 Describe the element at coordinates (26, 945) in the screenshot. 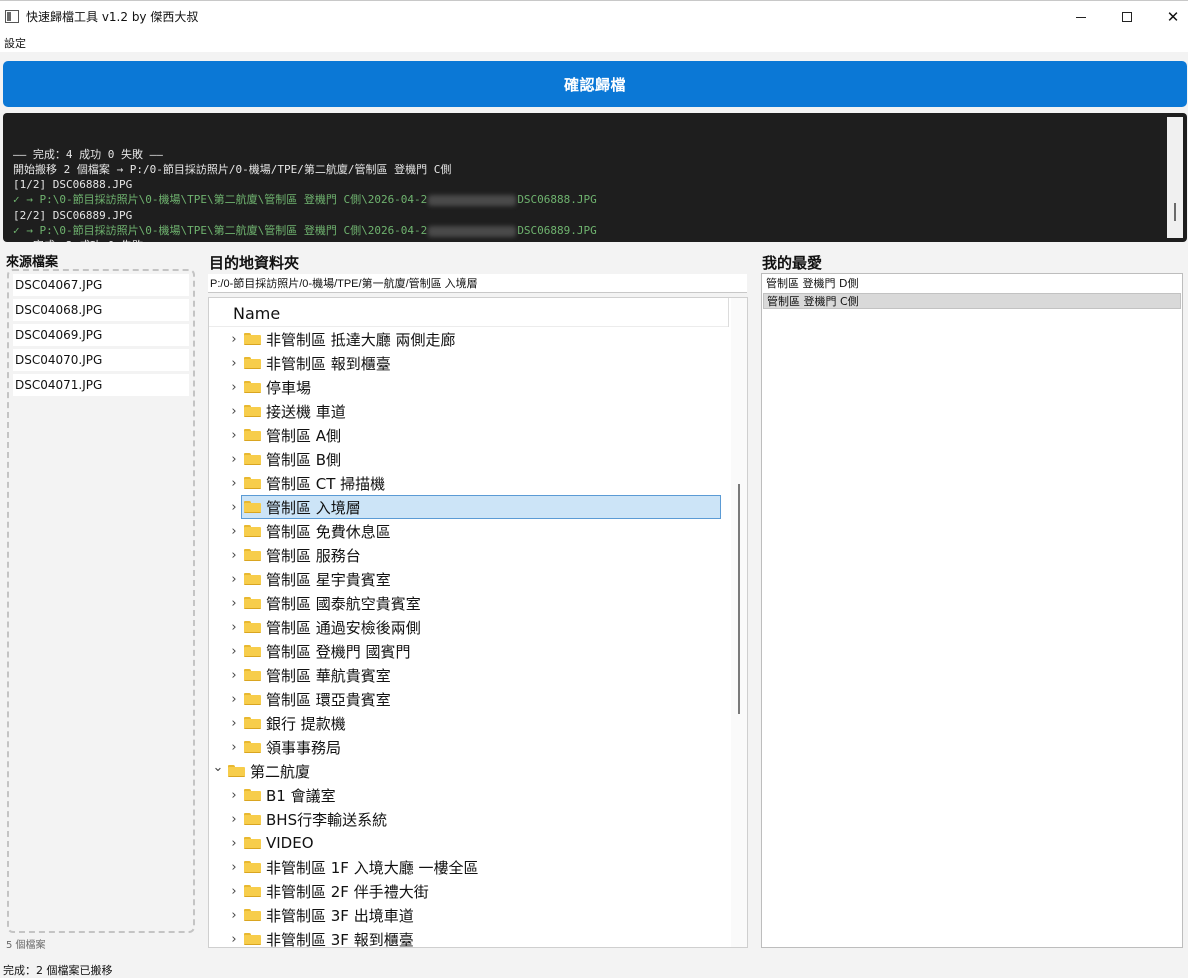

I see `source-file-count: 5 個檔案` at that location.